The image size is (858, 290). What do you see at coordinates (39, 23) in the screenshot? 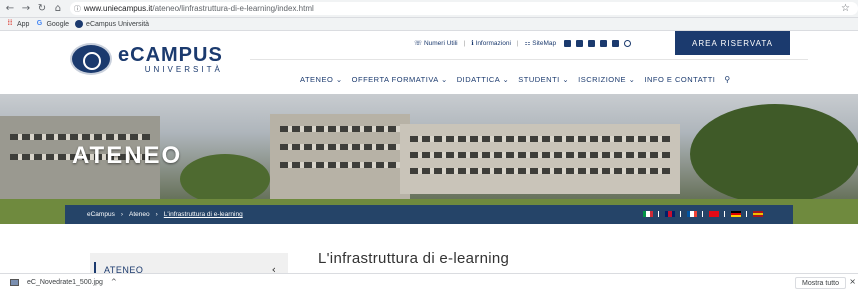
I see `google-icon: G` at bounding box center [39, 23].